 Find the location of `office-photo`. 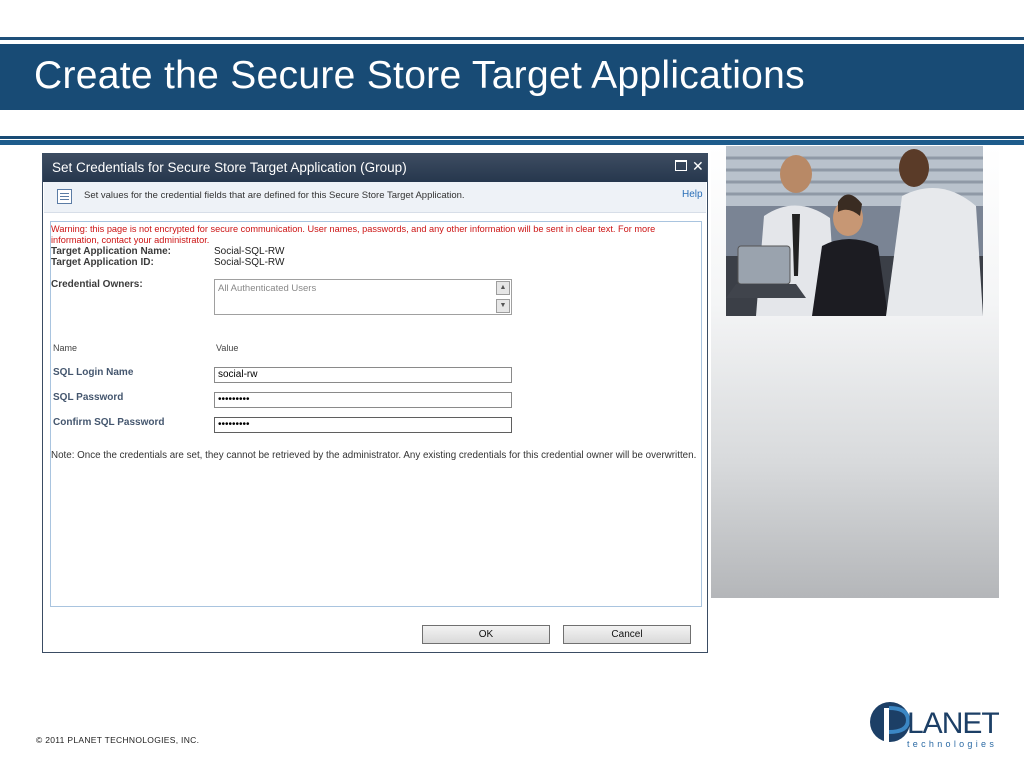

office-photo is located at coordinates (854, 231).